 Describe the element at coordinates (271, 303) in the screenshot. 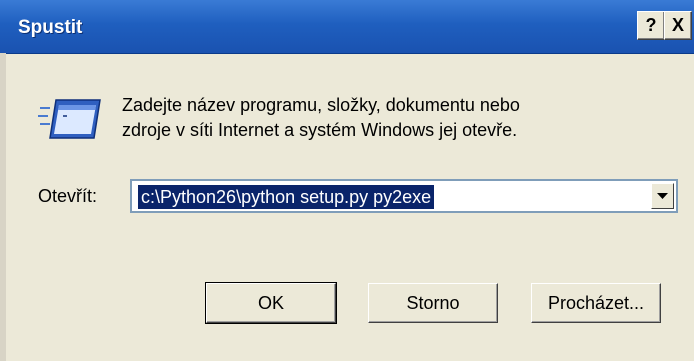

I see `ok-button: OK` at that location.